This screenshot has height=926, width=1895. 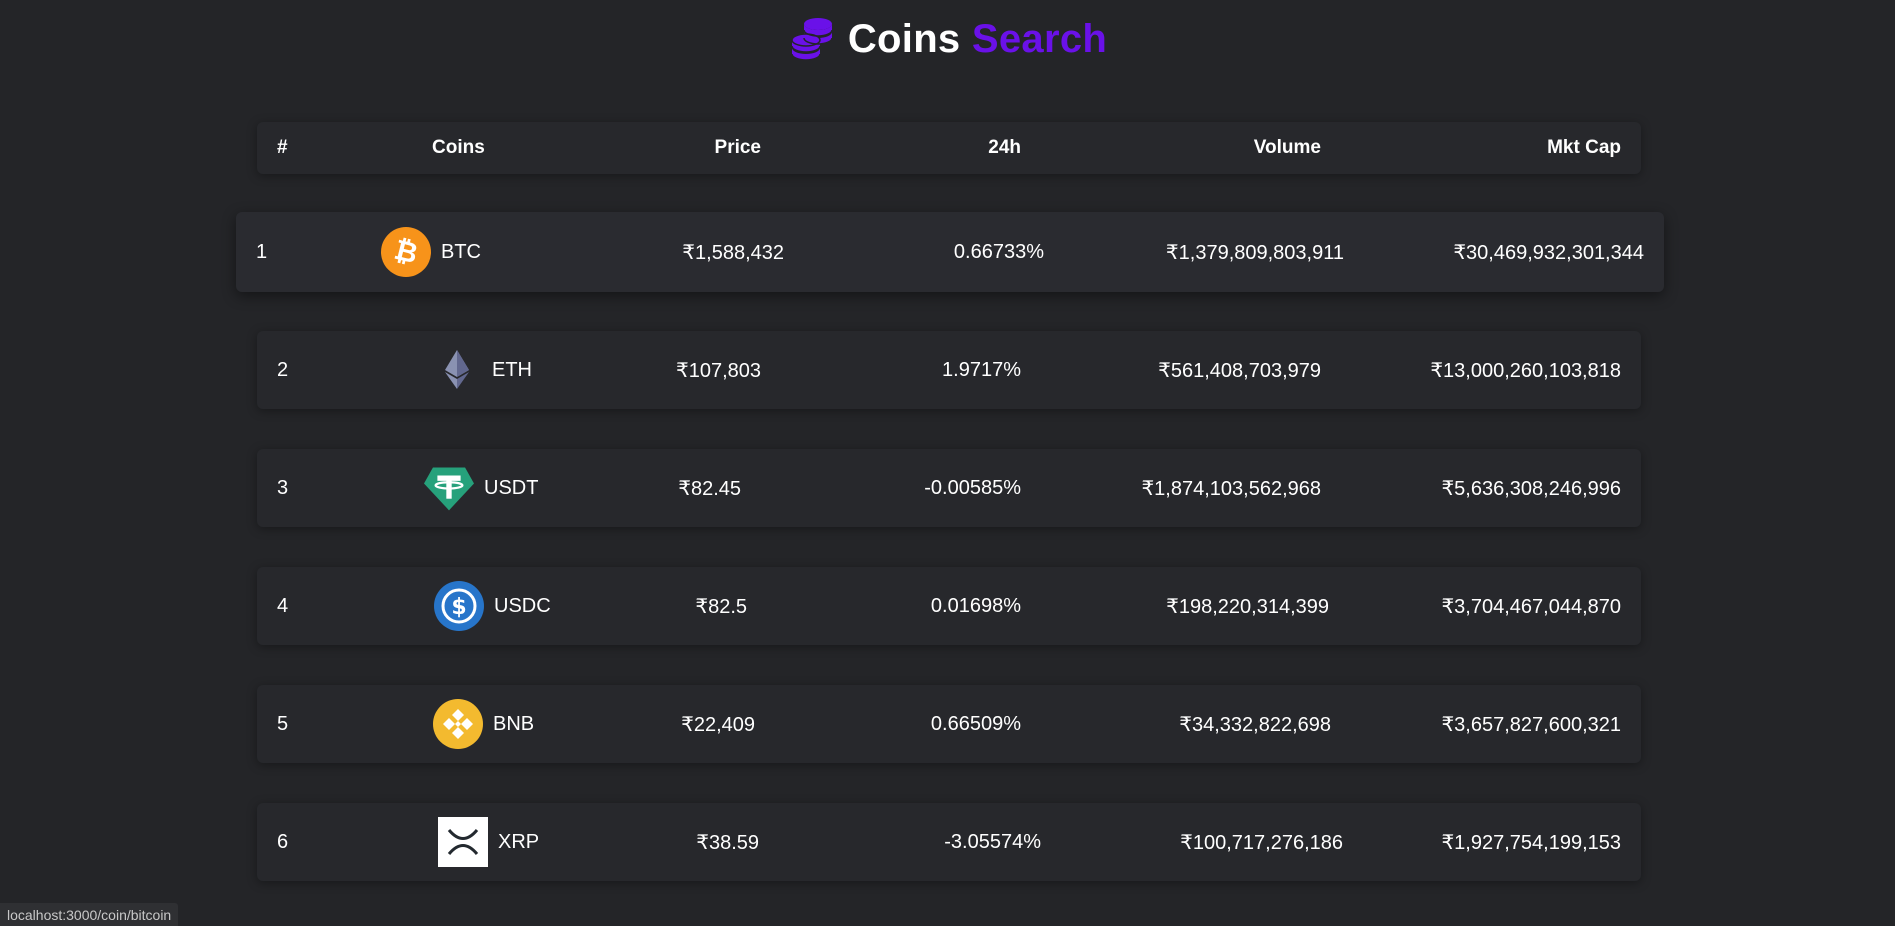 What do you see at coordinates (1531, 724) in the screenshot?
I see `row-mkt-cap: ₹3,657,827,600,321` at bounding box center [1531, 724].